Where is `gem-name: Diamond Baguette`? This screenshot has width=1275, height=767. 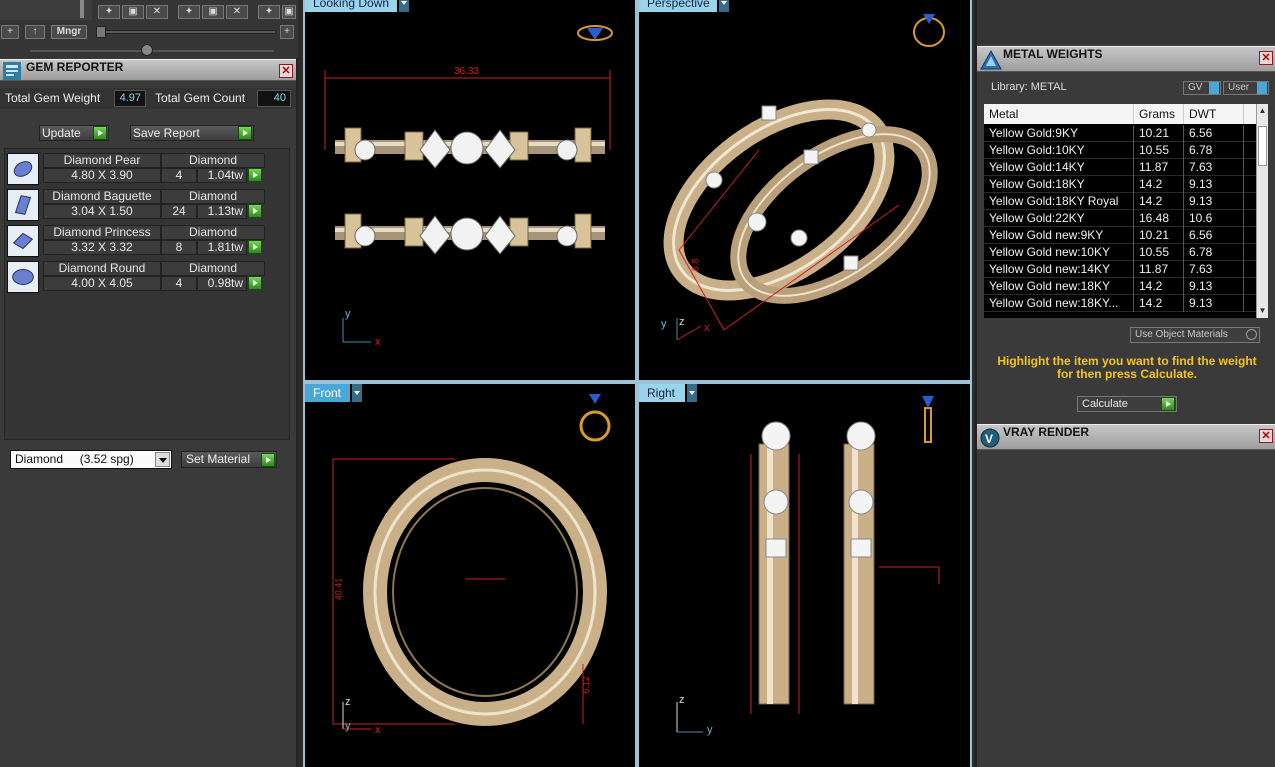 gem-name: Diamond Baguette is located at coordinates (102, 196).